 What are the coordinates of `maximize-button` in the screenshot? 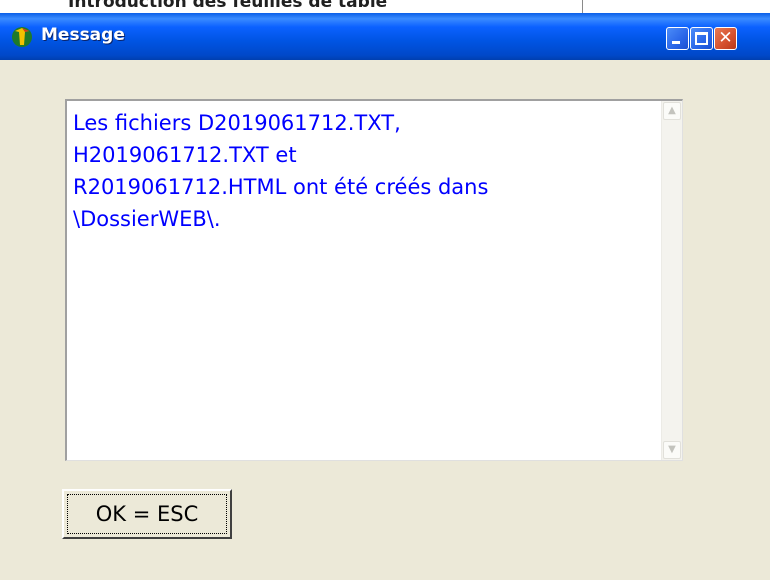 It's located at (701, 38).